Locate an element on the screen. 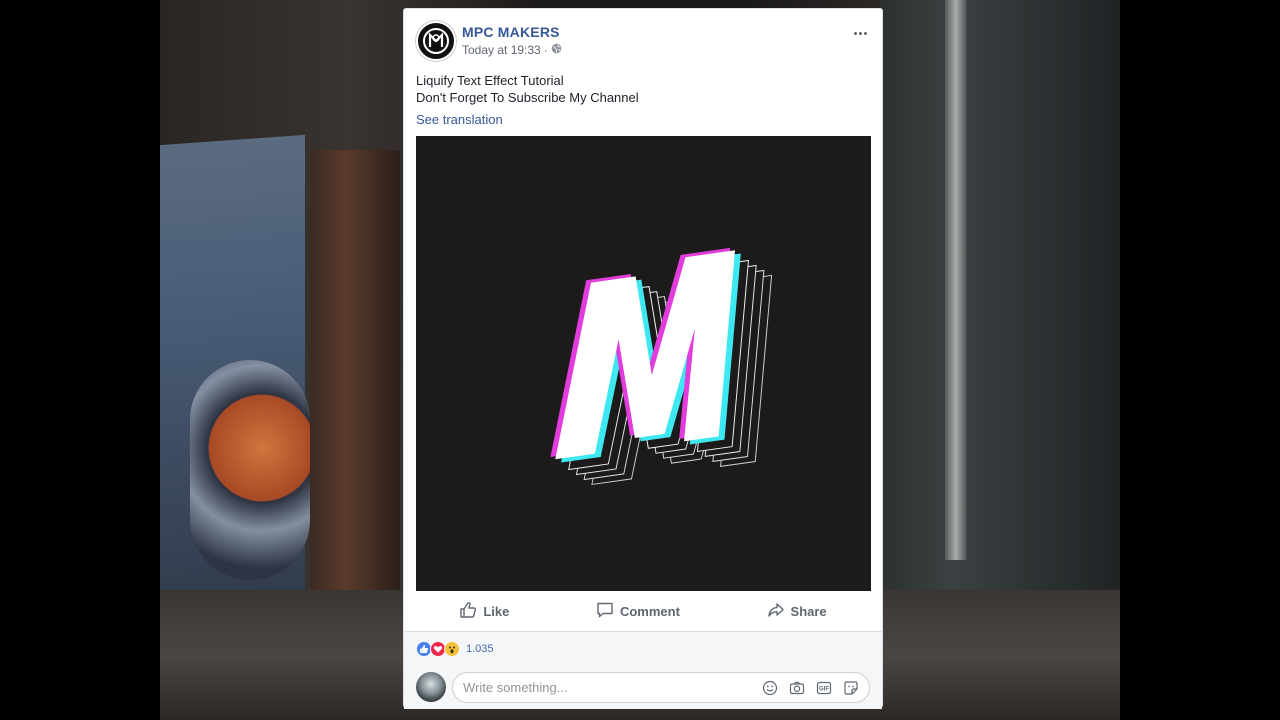  comment-button: Comment is located at coordinates (638, 611).